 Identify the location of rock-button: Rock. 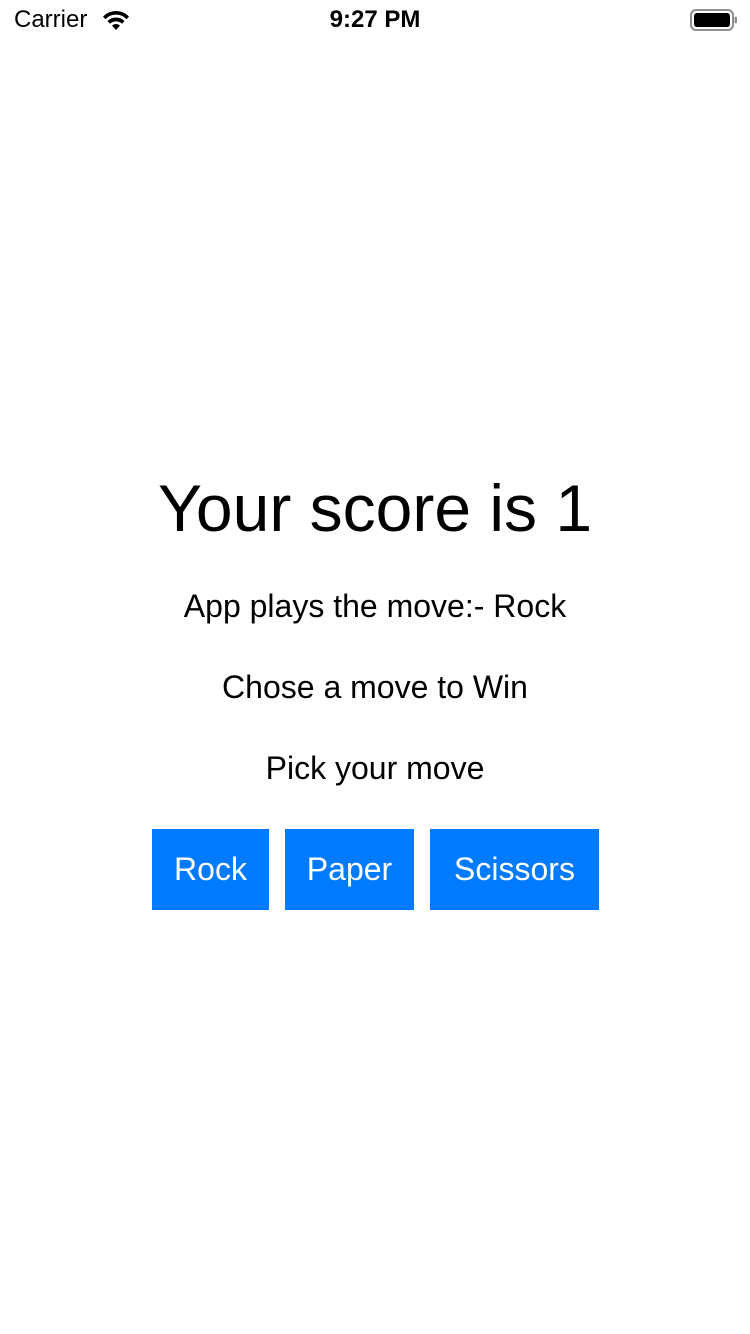
(210, 869).